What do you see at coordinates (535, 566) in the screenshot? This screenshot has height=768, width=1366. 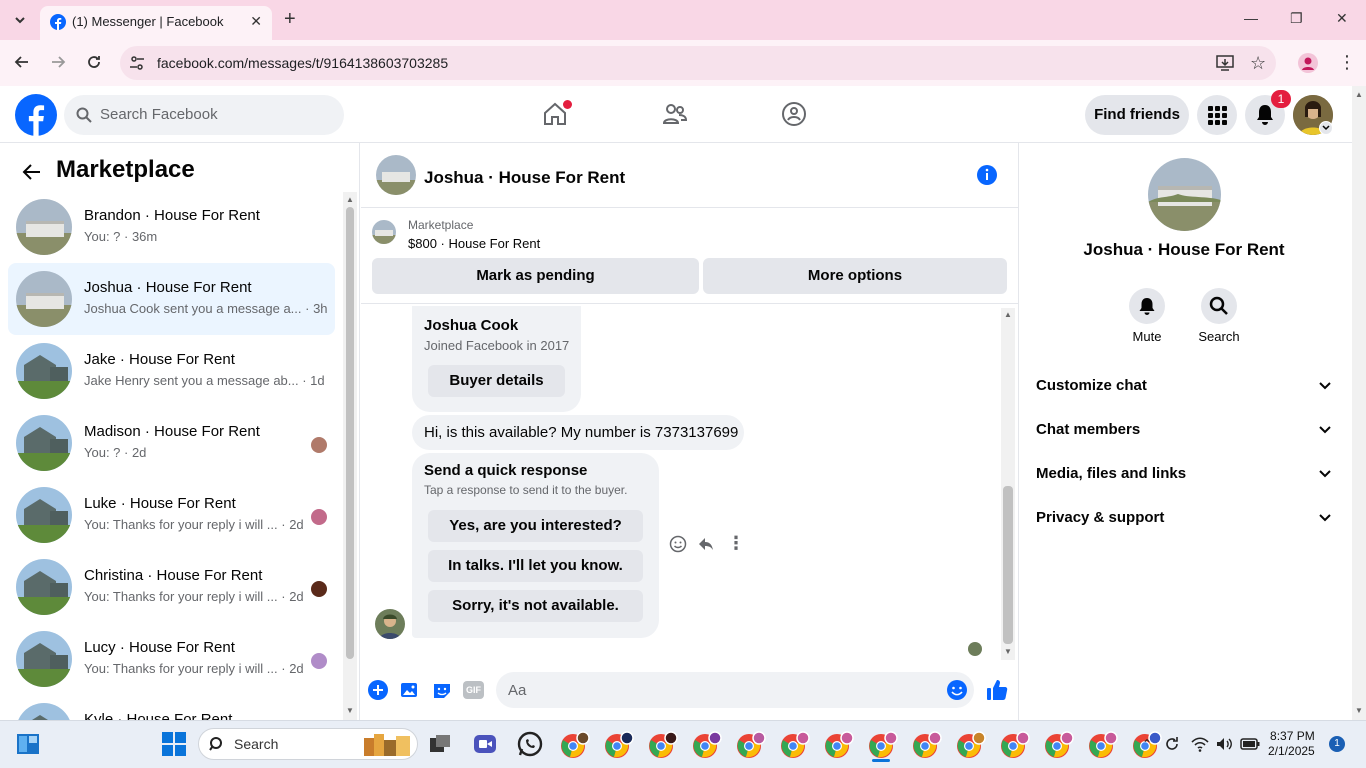 I see `quick-response-button: In talks. I'll let you know.` at bounding box center [535, 566].